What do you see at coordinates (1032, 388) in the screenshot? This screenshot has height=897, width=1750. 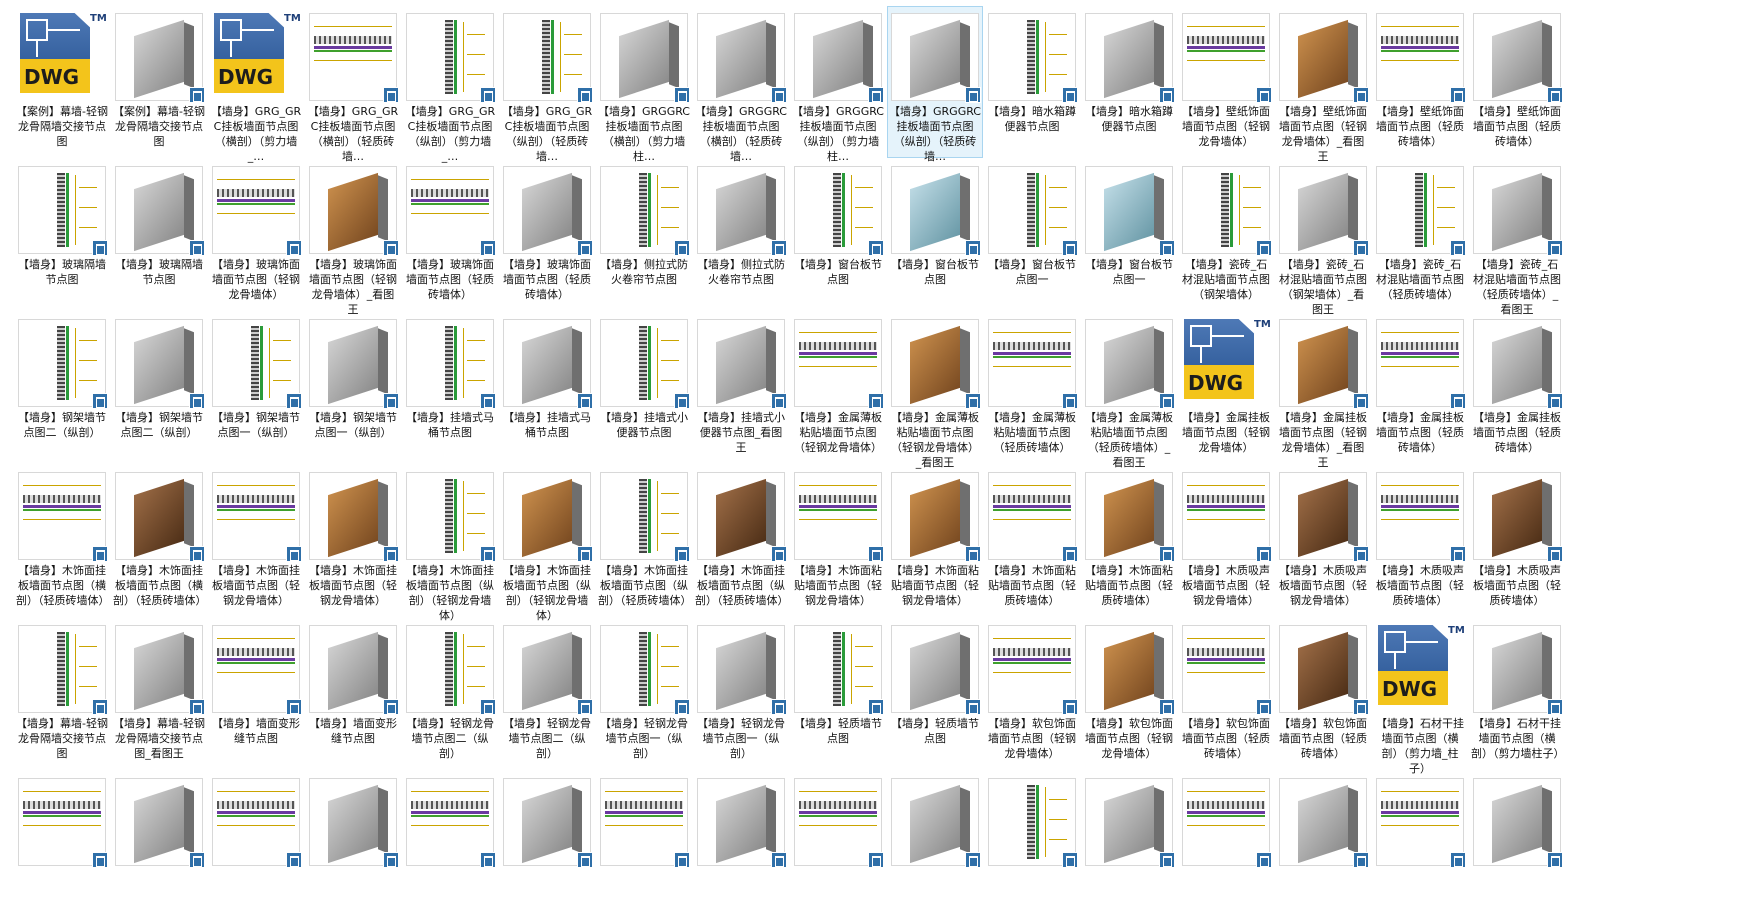 I see `file-item: 【墙身】金属薄板粘贴墙面节点图（轻质砖墙体）` at bounding box center [1032, 388].